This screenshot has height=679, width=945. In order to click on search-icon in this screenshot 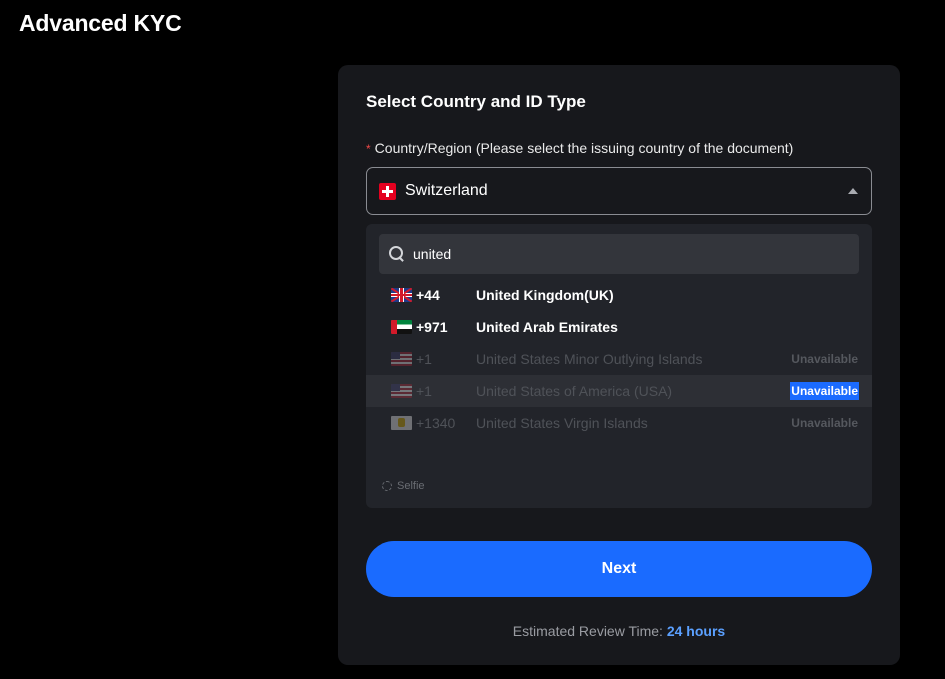, I will do `click(397, 254)`.